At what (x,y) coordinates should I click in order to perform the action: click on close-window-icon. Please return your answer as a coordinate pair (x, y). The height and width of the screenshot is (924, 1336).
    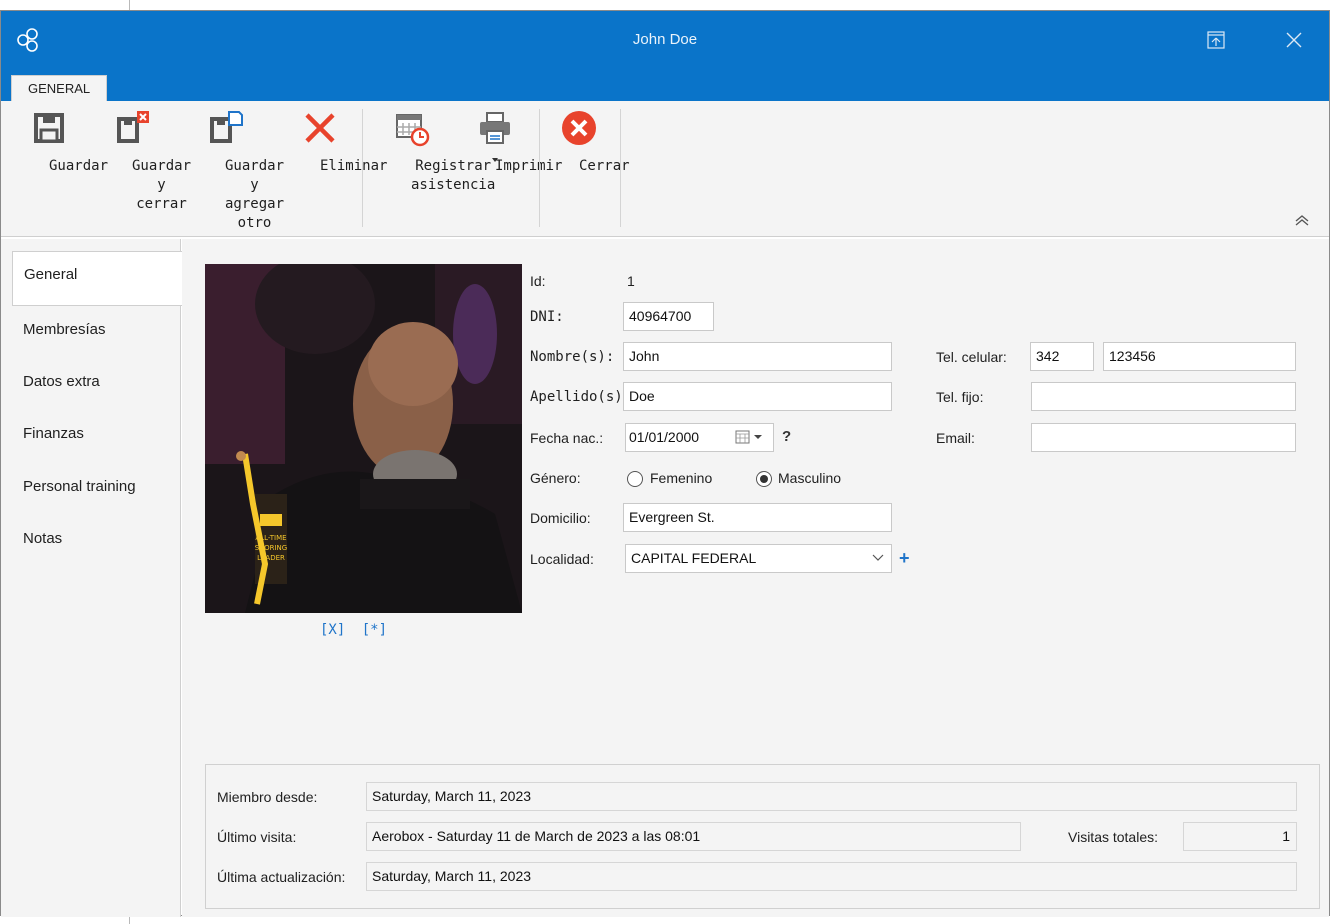
    Looking at the image, I should click on (1294, 40).